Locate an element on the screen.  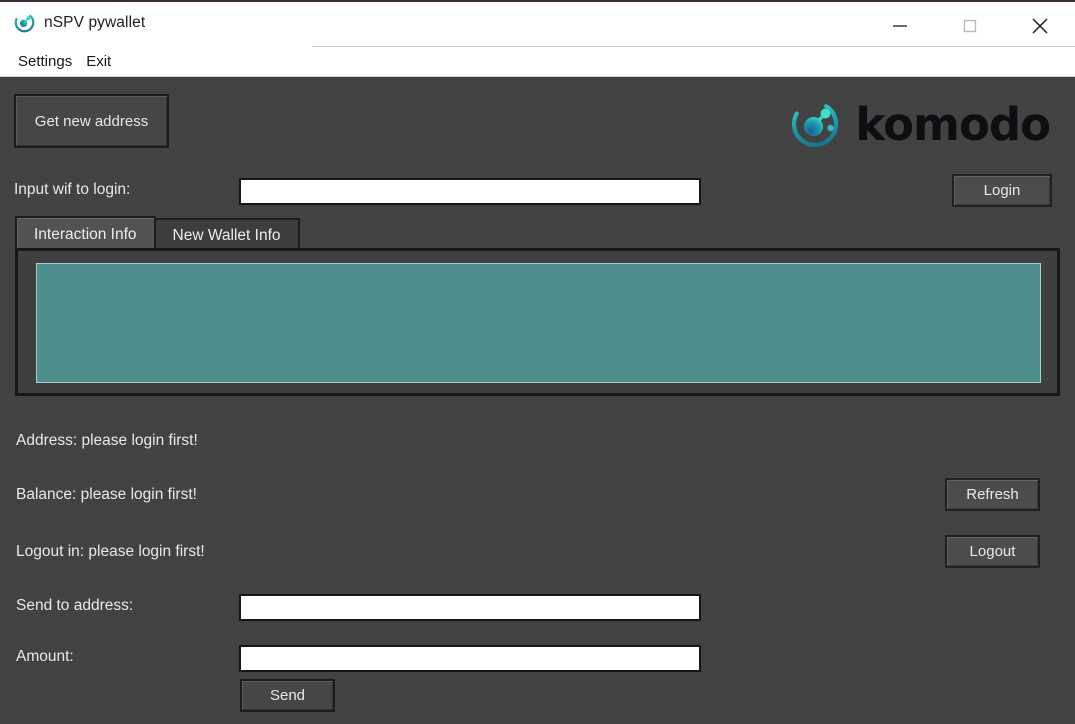
close-icon is located at coordinates (1040, 25).